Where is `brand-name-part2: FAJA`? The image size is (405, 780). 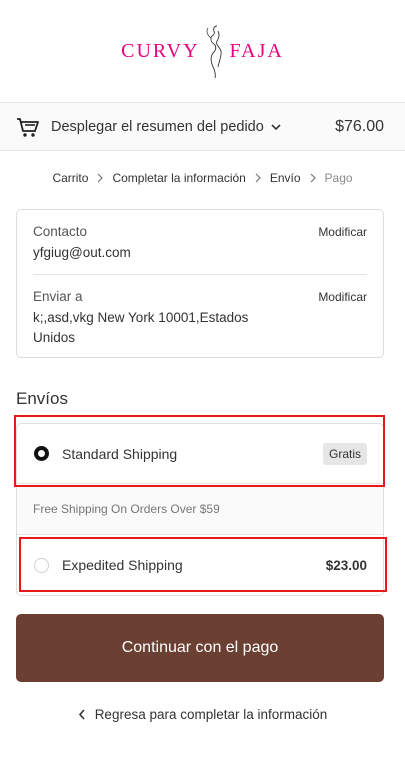 brand-name-part2: FAJA is located at coordinates (256, 50).